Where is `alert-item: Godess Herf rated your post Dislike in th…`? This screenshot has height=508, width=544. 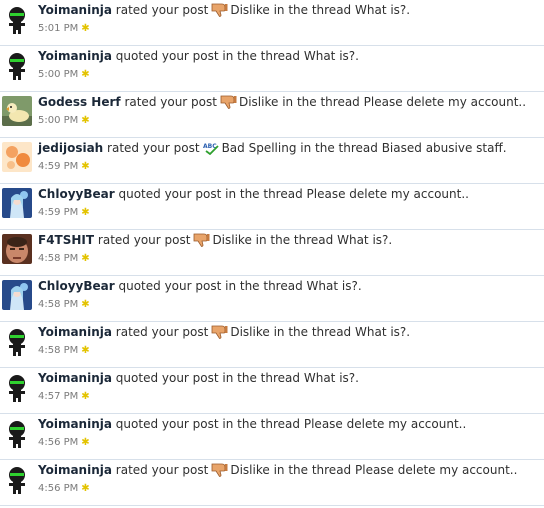
alert-item: Godess Herf rated your post Dislike in th… is located at coordinates (272, 115).